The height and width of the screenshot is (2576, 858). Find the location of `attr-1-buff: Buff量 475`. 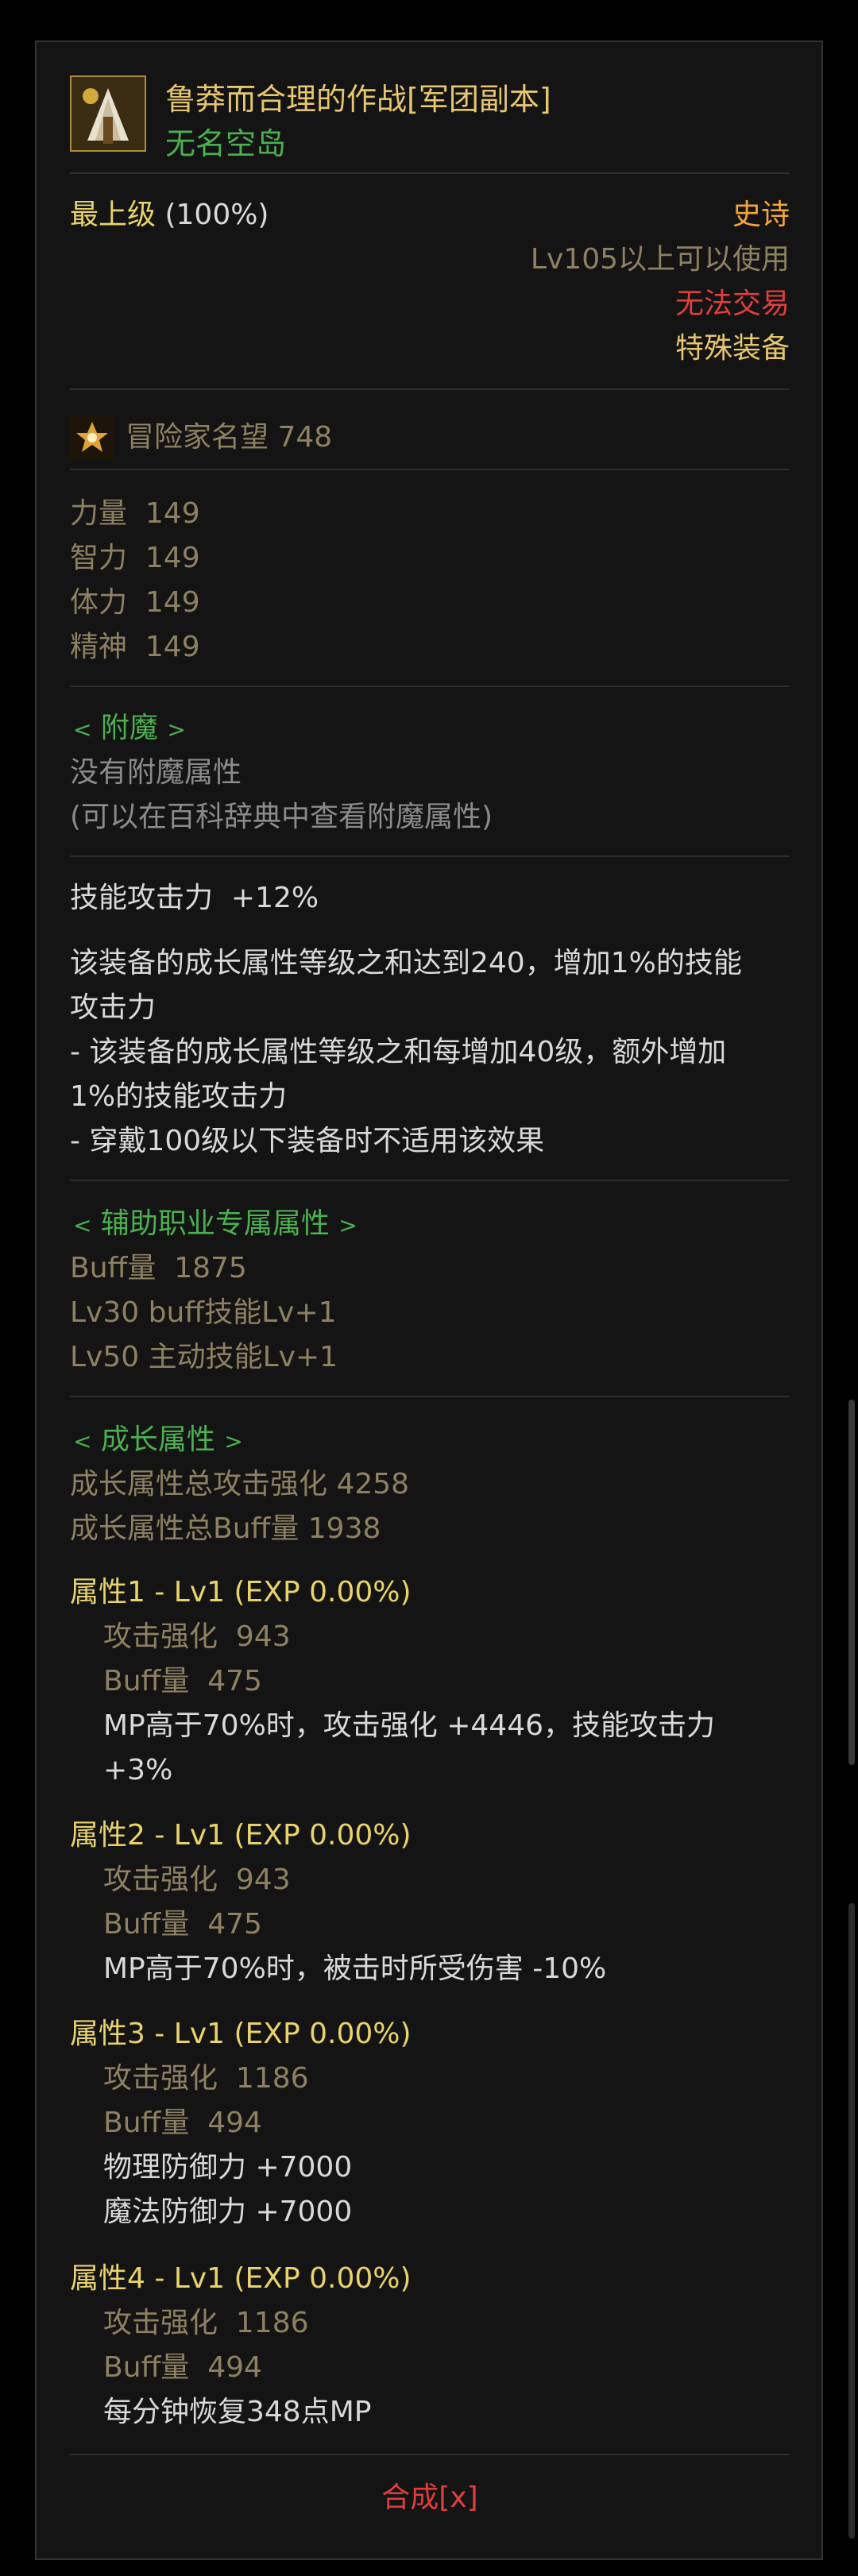

attr-1-buff: Buff量 475 is located at coordinates (182, 1681).